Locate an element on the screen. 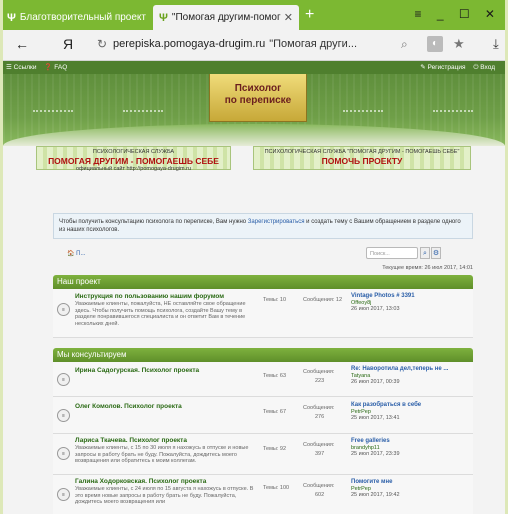 This screenshot has width=508, height=514. logo-line-1: Психолог is located at coordinates (258, 88).